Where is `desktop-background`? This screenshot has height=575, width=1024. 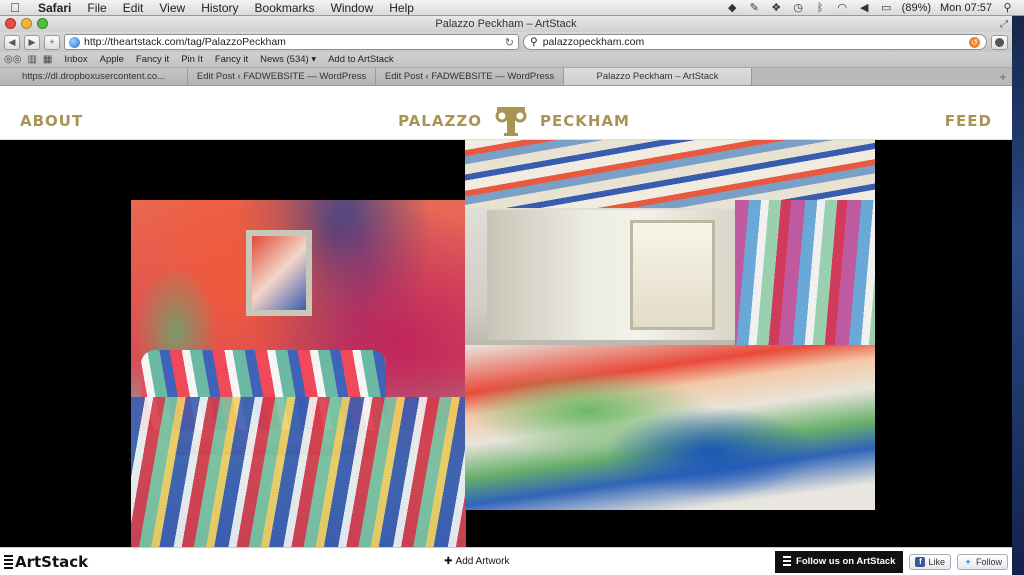
desktop-background is located at coordinates (1018, 294).